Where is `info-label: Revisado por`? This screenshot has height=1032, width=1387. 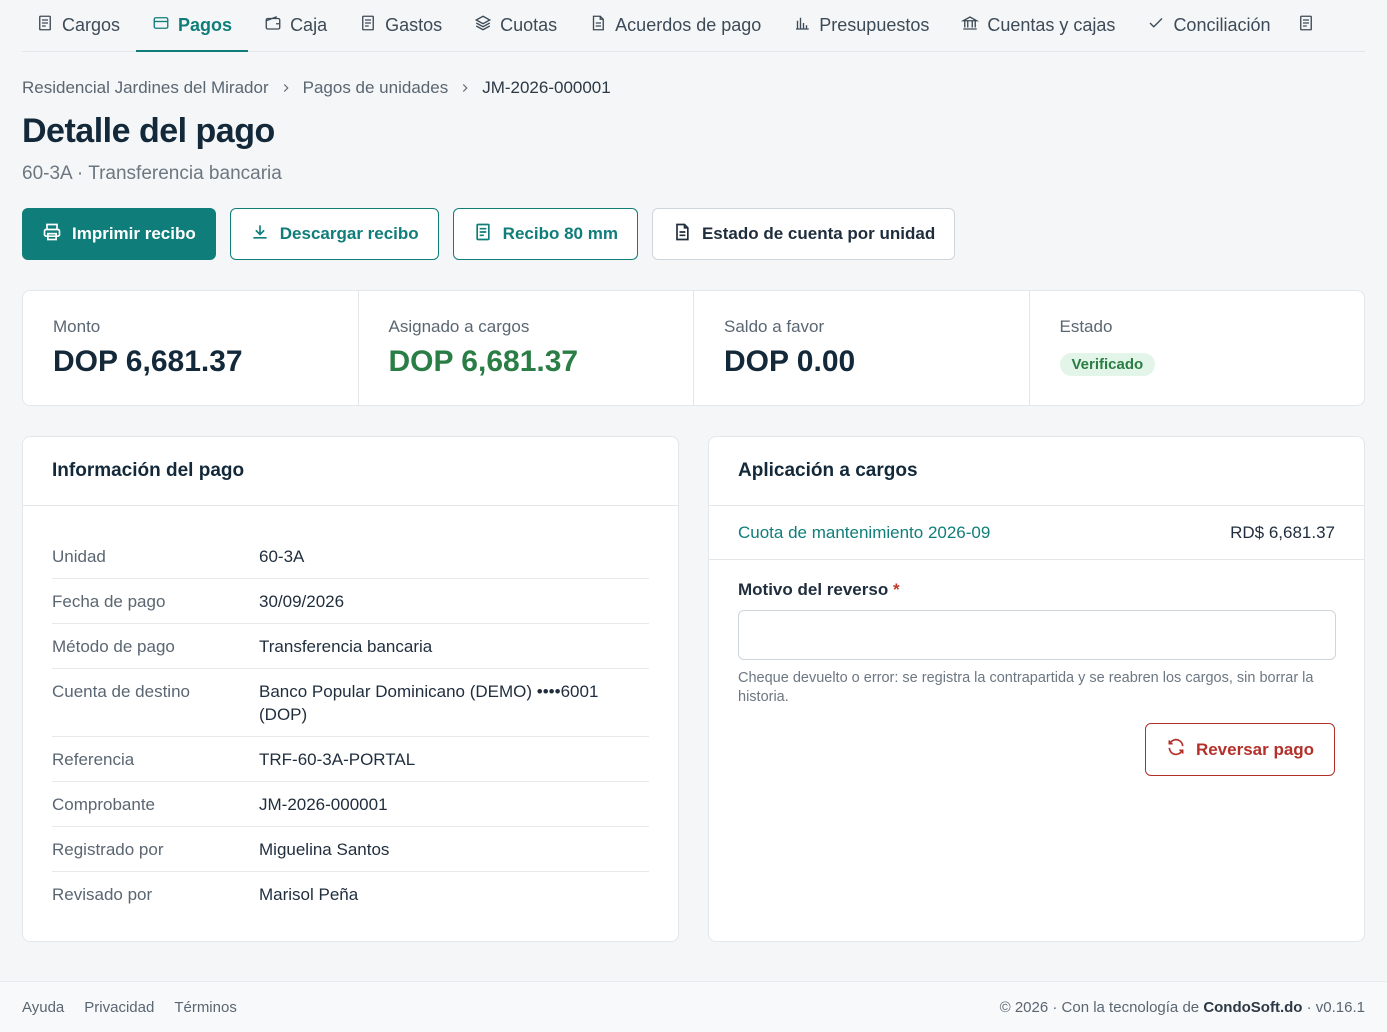 info-label: Revisado por is located at coordinates (102, 894).